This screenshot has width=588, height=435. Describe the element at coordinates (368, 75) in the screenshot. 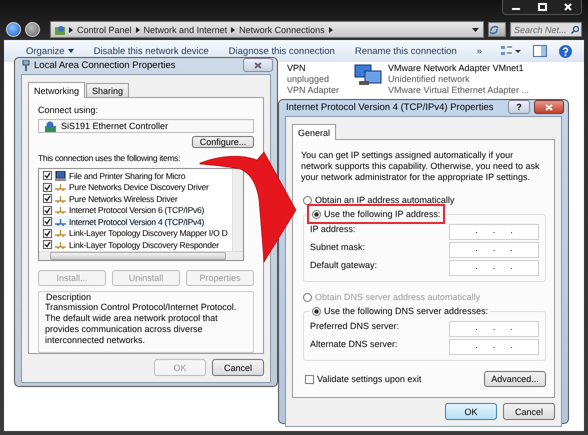

I see `network-adapter-icon` at that location.